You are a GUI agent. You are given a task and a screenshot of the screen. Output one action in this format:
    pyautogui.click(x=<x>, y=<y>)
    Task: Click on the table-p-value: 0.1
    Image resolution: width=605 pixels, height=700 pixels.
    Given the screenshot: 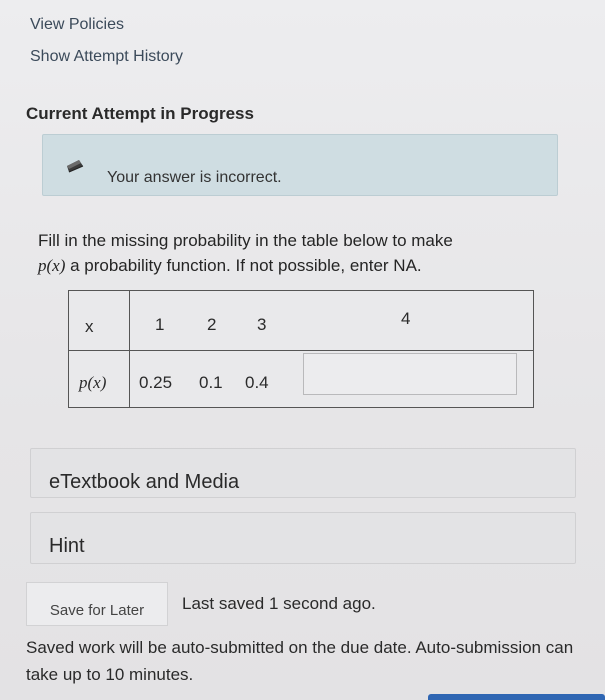 What is the action you would take?
    pyautogui.click(x=211, y=382)
    